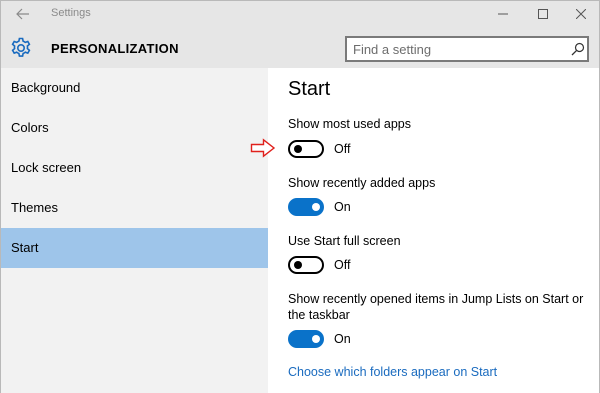  I want to click on page-title: PERSONALIZATION, so click(115, 48).